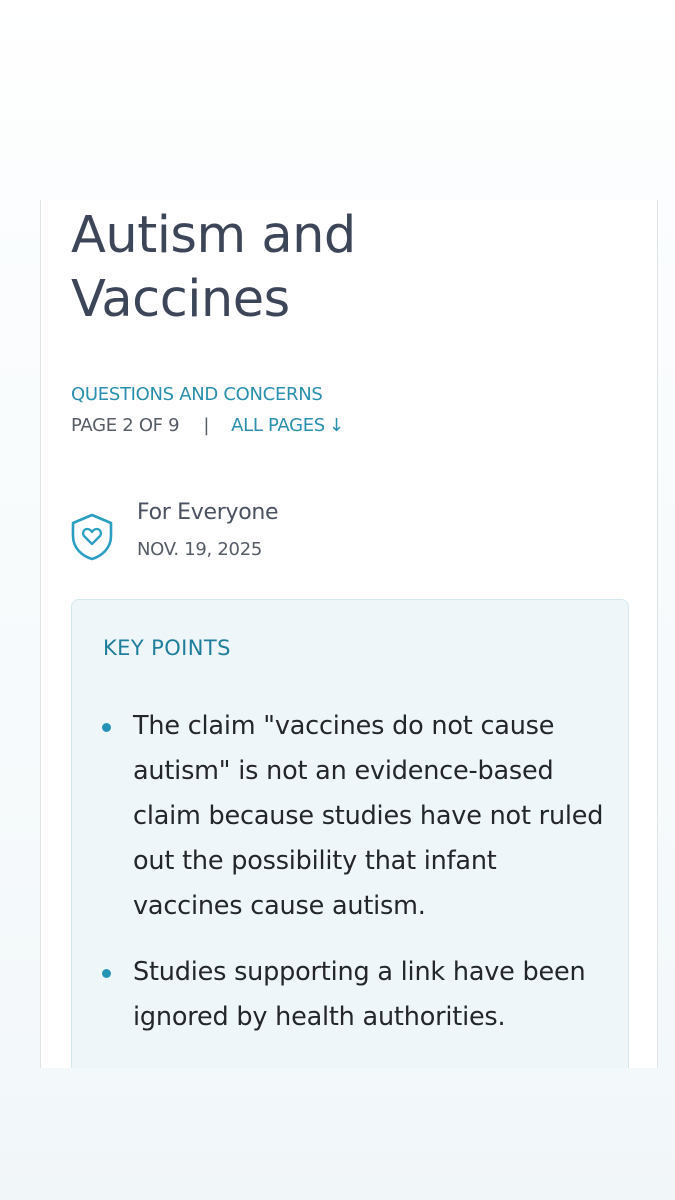  Describe the element at coordinates (125, 425) in the screenshot. I see `page-indicator: PAGE 2 OF 9` at that location.